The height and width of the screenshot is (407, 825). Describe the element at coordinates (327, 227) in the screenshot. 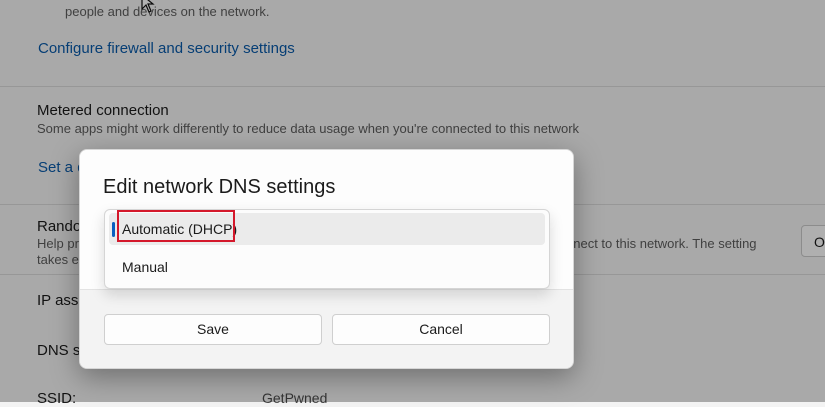

I see `dropdown-option-automatic-dhcp: Automatic (DHCP)` at that location.